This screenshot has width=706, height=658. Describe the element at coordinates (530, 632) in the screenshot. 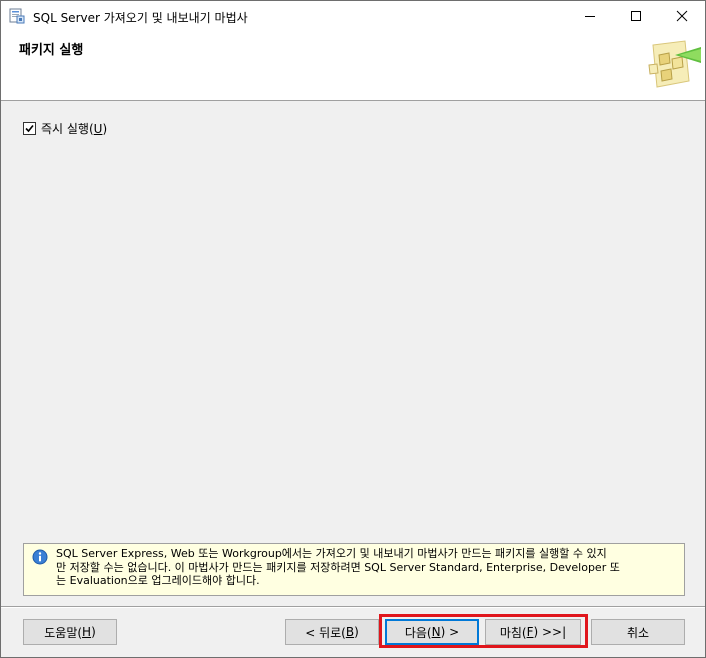

I see `finish-accesskey: F` at that location.